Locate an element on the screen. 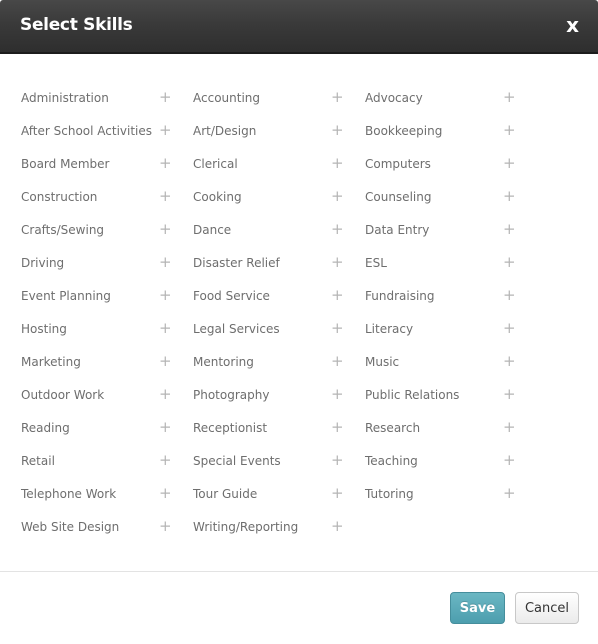 The height and width of the screenshot is (644, 598). skill-item: Retail + is located at coordinates (107, 467).